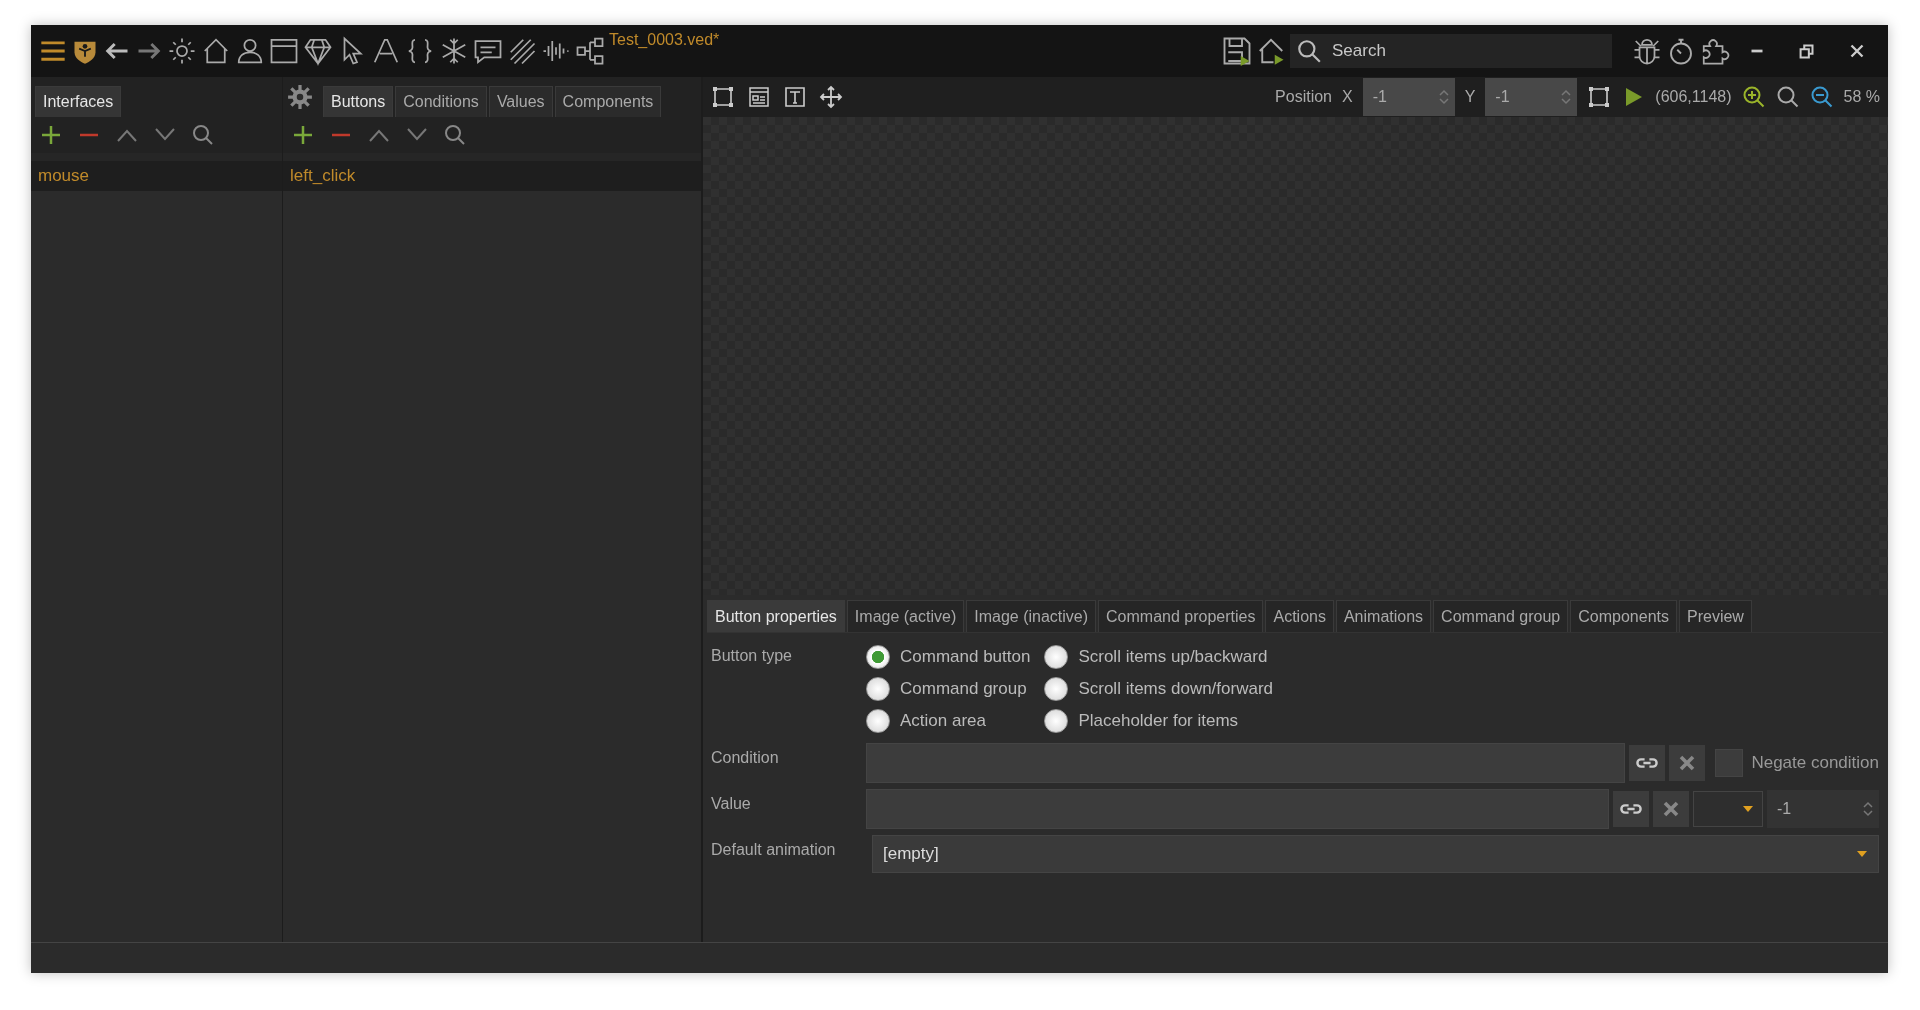 The image size is (1920, 1010). Describe the element at coordinates (831, 97) in the screenshot. I see `move-icon` at that location.